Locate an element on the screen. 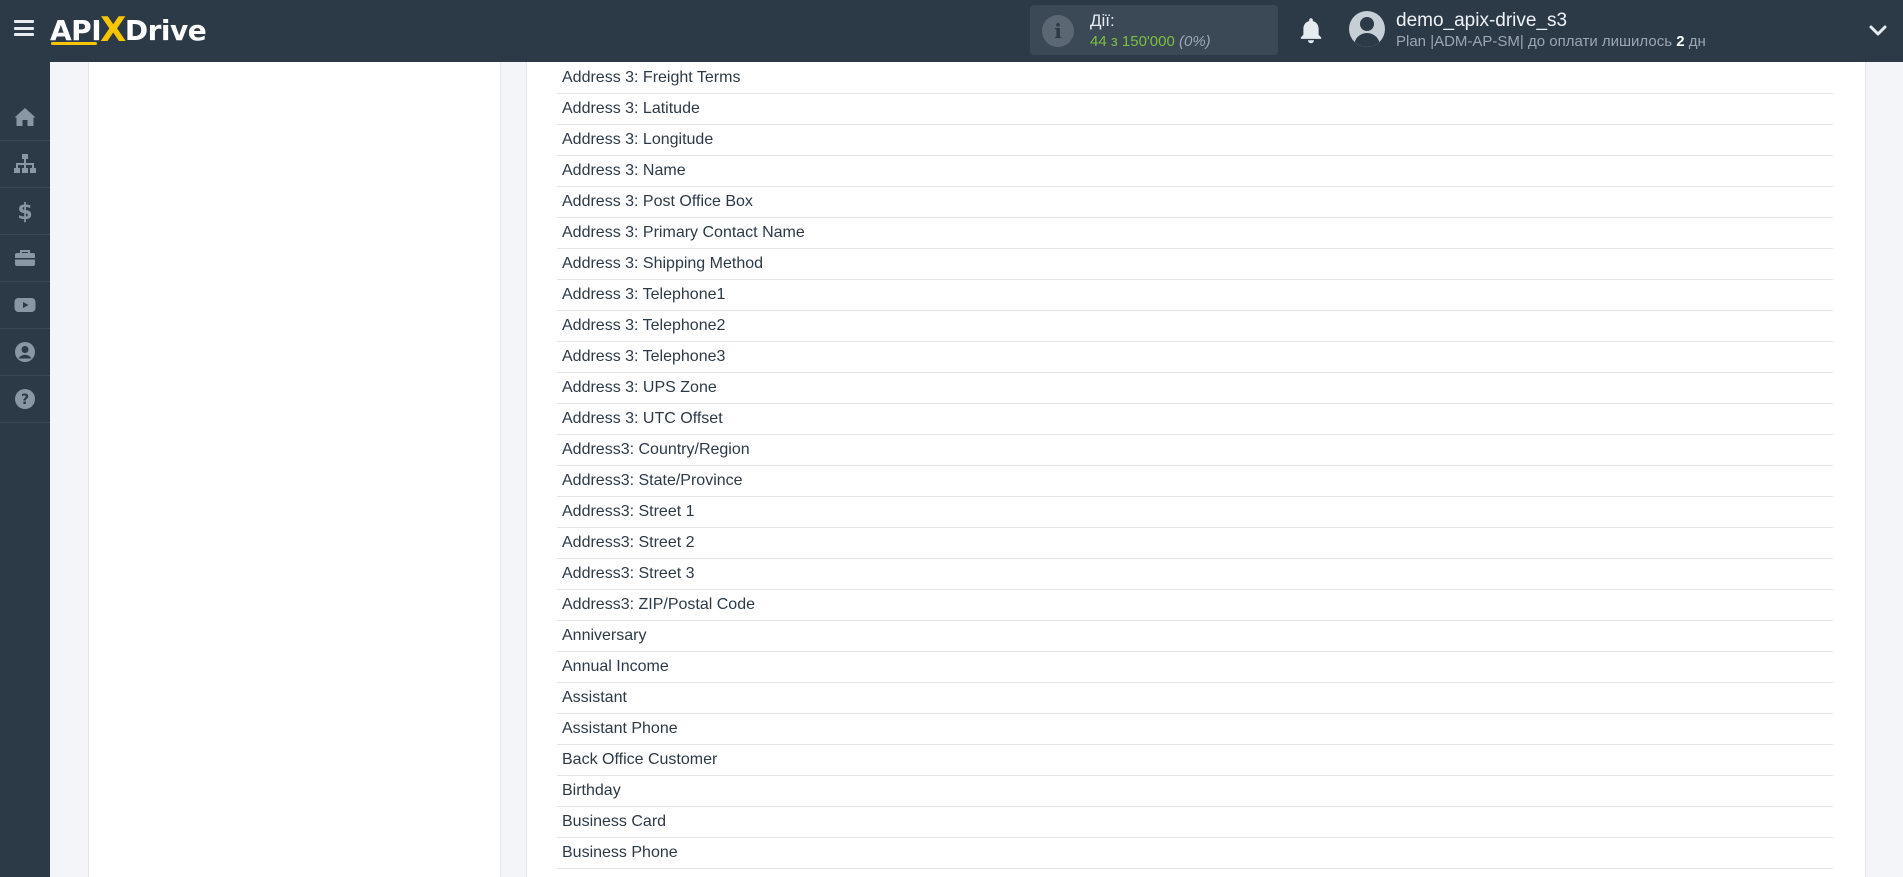 Image resolution: width=1903 pixels, height=877 pixels. sidebar-item-billing: $ is located at coordinates (25, 211).